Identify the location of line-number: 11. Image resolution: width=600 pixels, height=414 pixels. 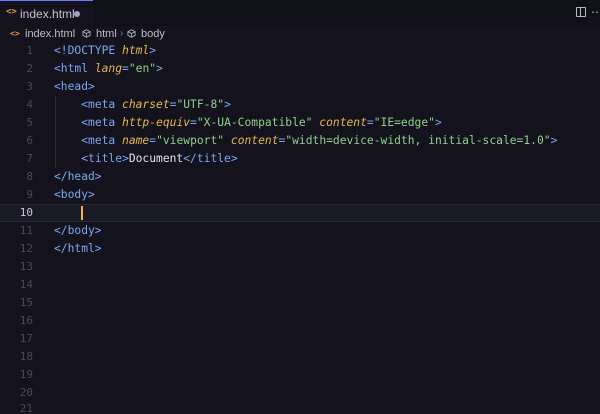
(26, 230).